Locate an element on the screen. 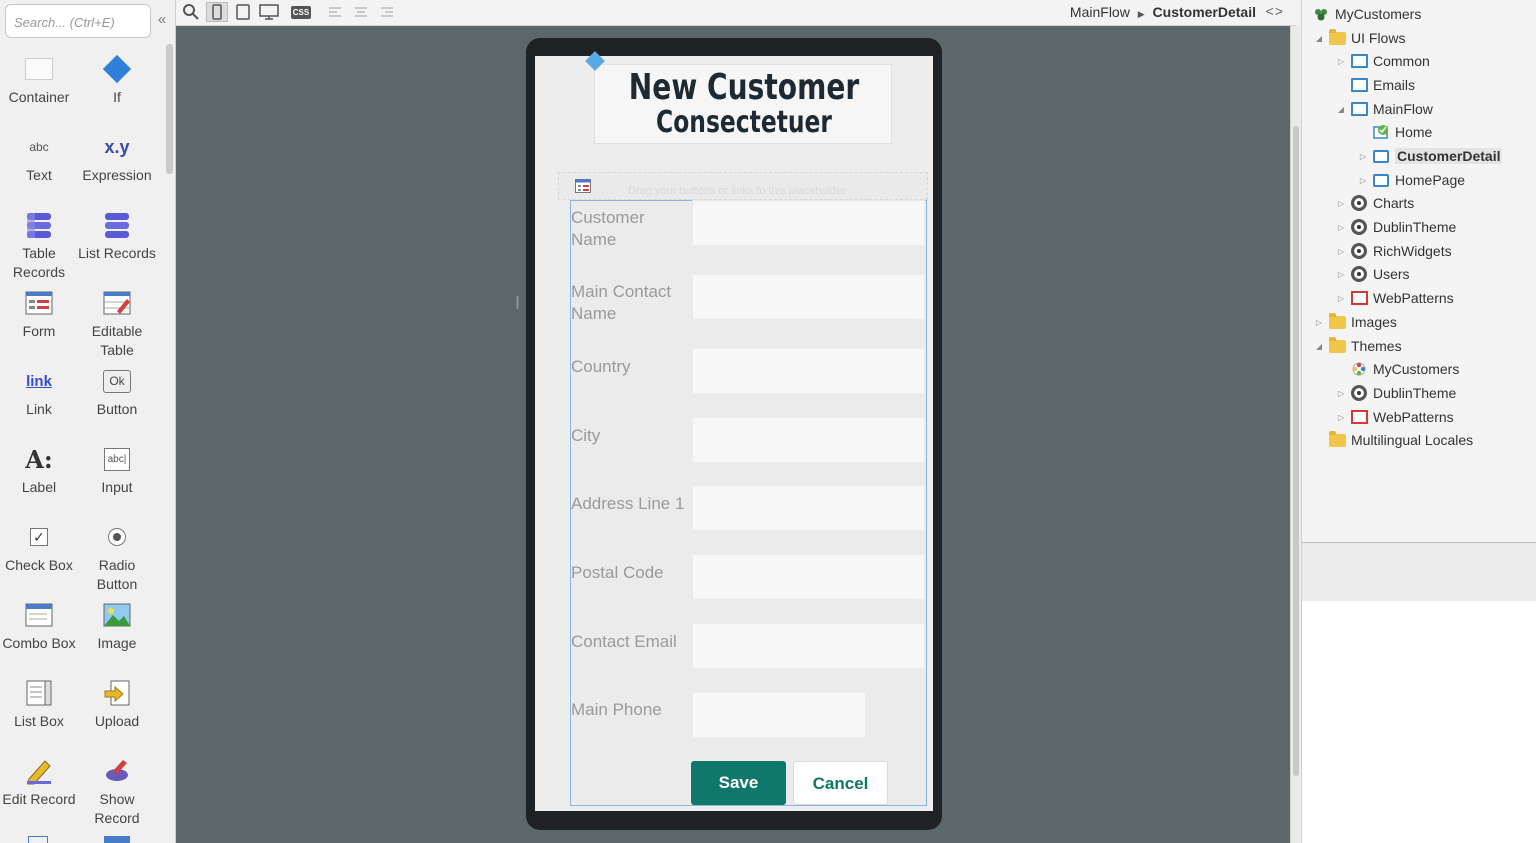  tool-image: Image is located at coordinates (117, 626).